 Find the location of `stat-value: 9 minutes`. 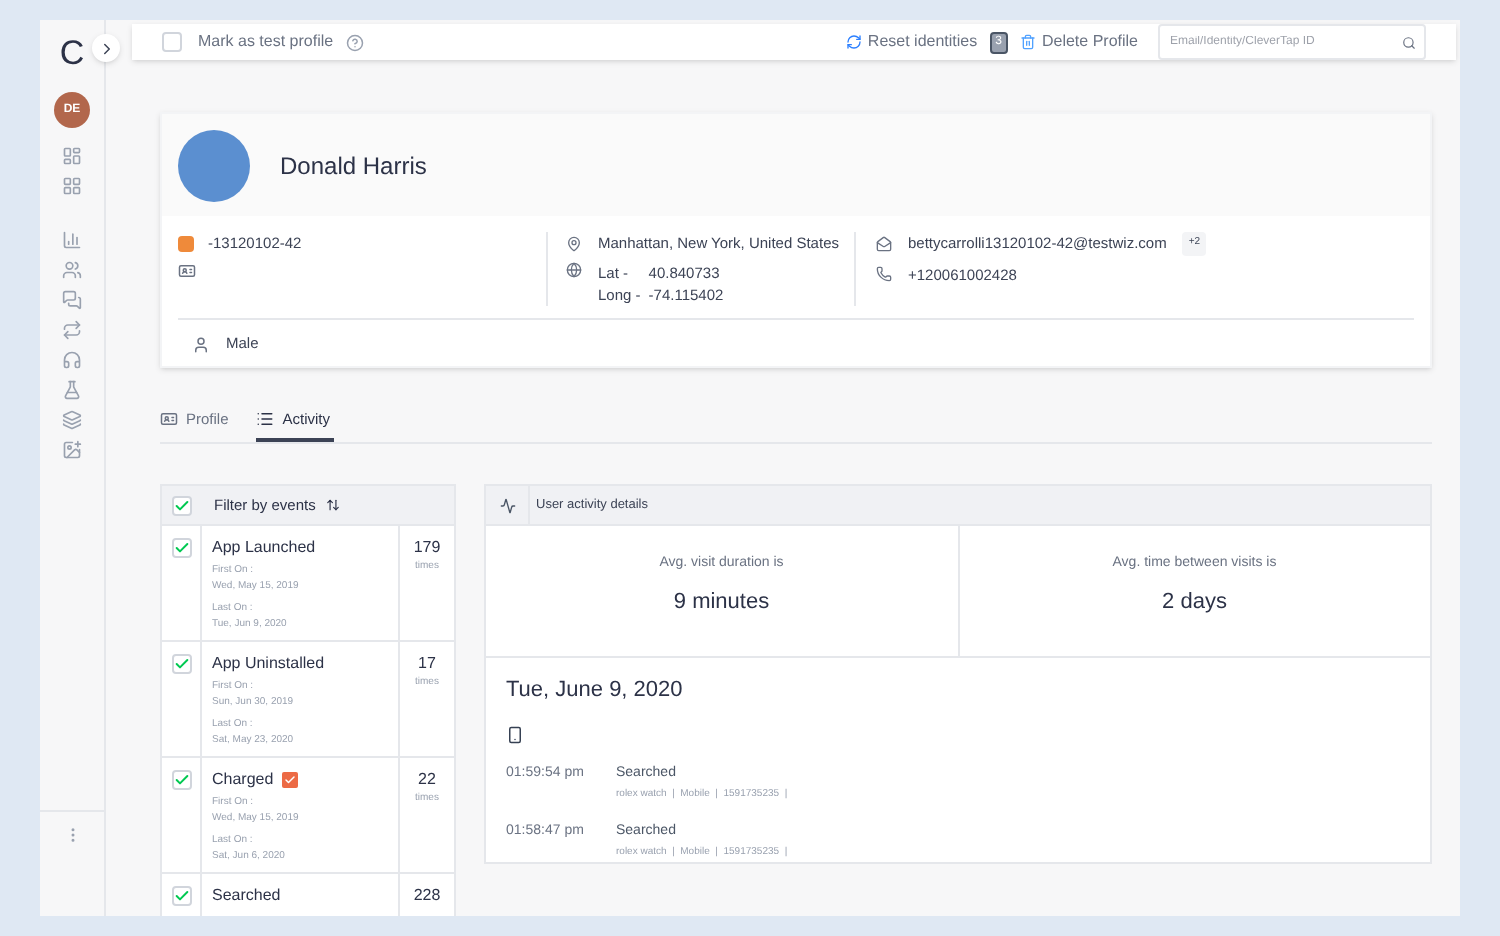

stat-value: 9 minutes is located at coordinates (721, 602).